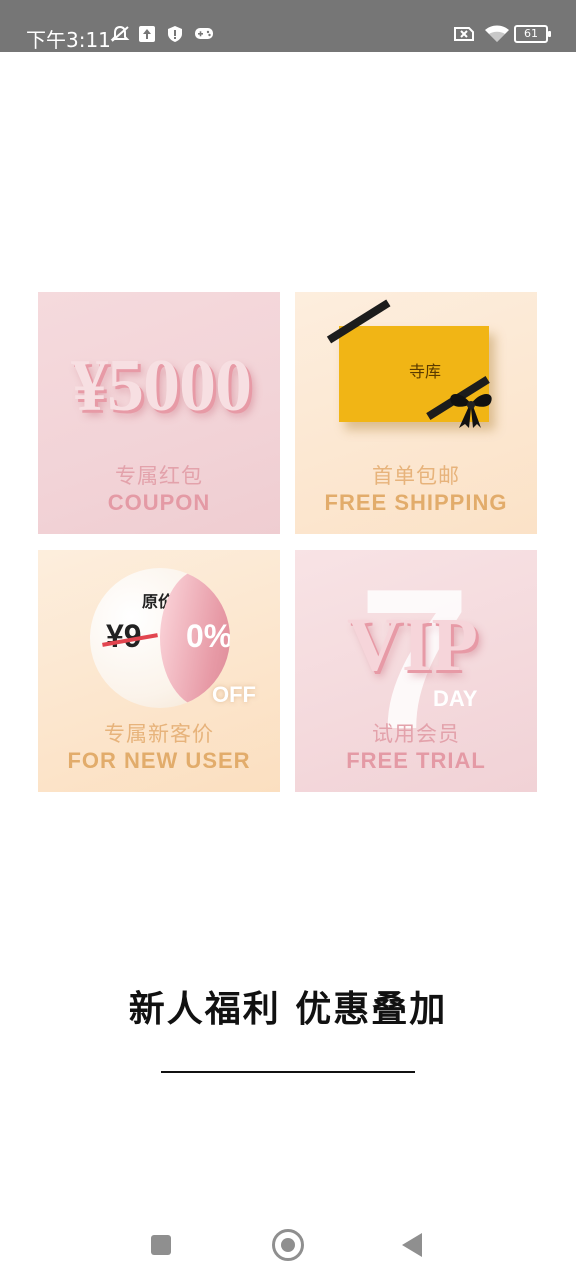 This screenshot has height=1280, width=576. Describe the element at coordinates (455, 698) in the screenshot. I see `vip-day-label: DAY` at that location.